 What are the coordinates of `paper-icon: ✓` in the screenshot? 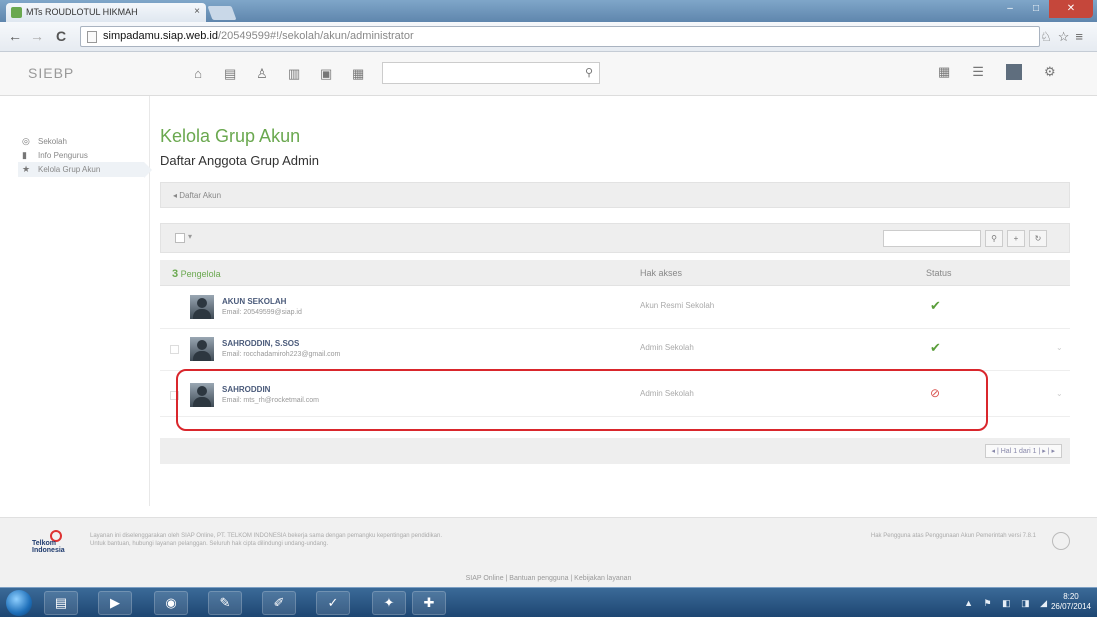 It's located at (333, 603).